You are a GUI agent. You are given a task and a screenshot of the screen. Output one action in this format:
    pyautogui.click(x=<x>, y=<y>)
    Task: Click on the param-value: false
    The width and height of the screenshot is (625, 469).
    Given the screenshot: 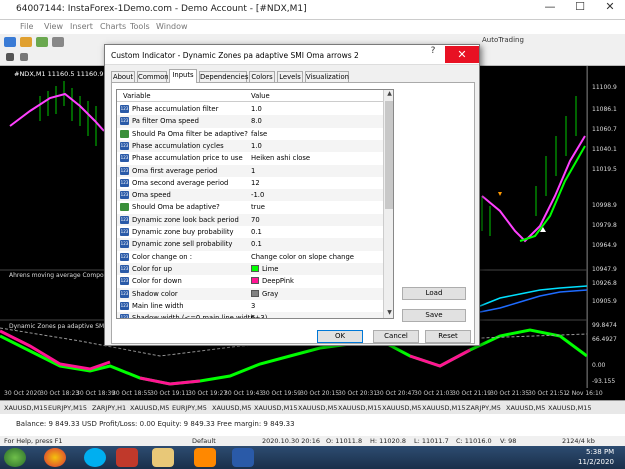 What is the action you would take?
    pyautogui.click(x=259, y=134)
    